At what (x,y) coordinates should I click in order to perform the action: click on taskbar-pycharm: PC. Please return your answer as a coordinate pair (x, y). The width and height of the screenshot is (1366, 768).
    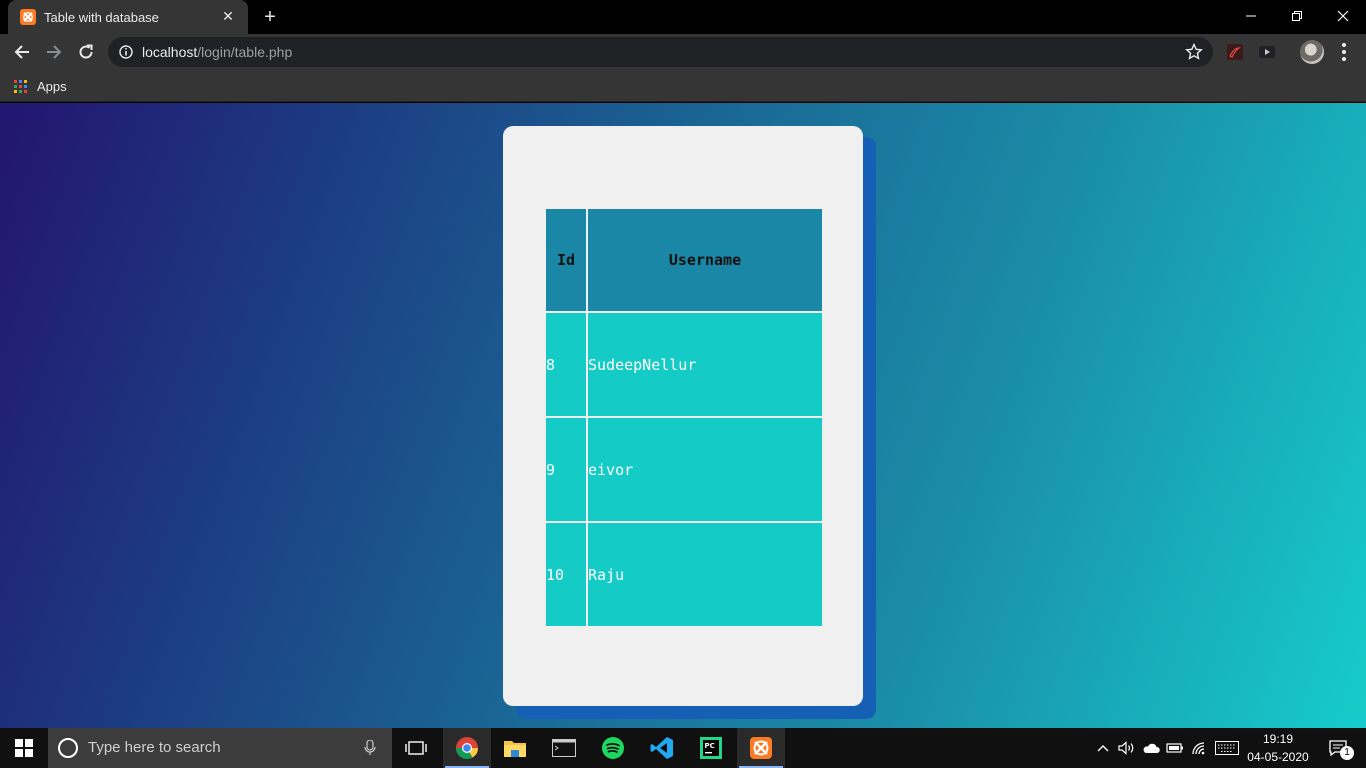
    Looking at the image, I should click on (711, 748).